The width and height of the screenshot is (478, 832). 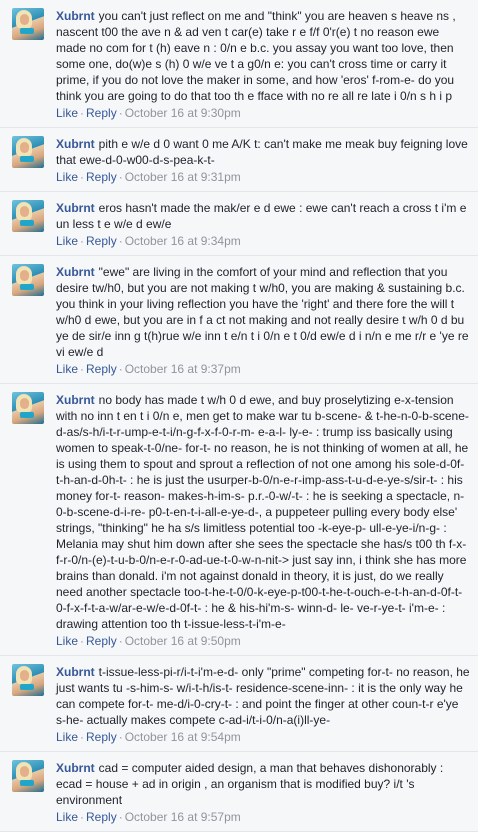 I want to click on timestamp: October 16 at 9:30pm, so click(x=183, y=113).